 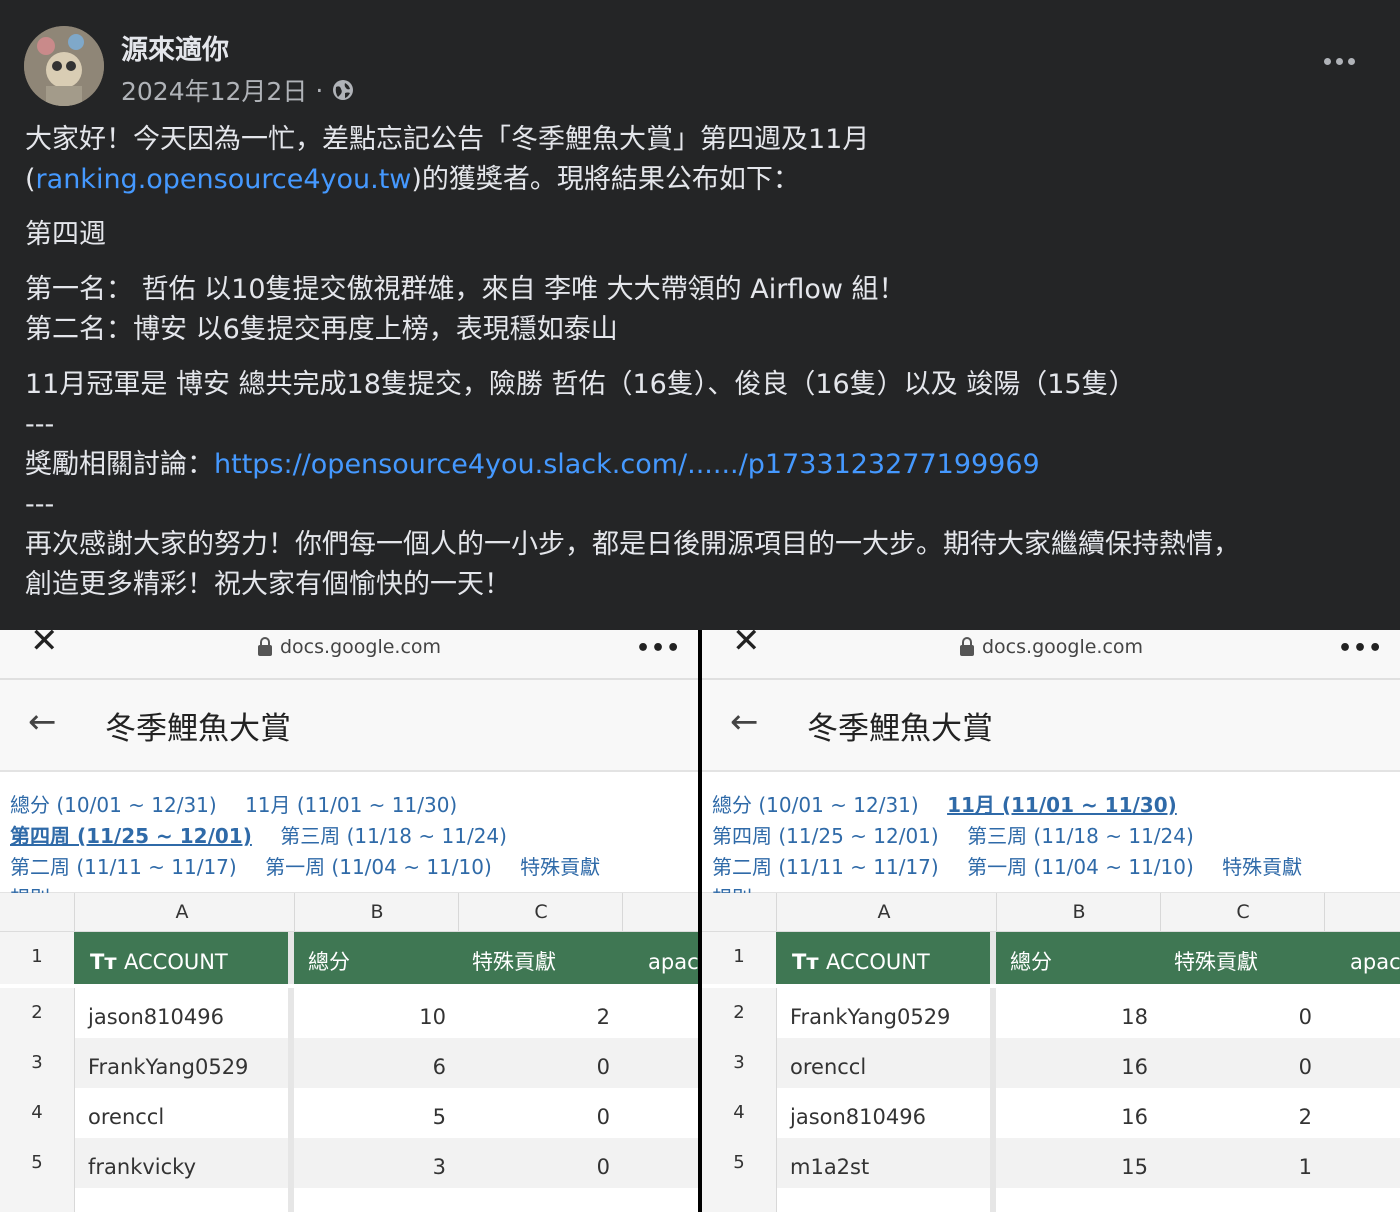 I want to click on more-horizontal-icon, so click(x=1340, y=62).